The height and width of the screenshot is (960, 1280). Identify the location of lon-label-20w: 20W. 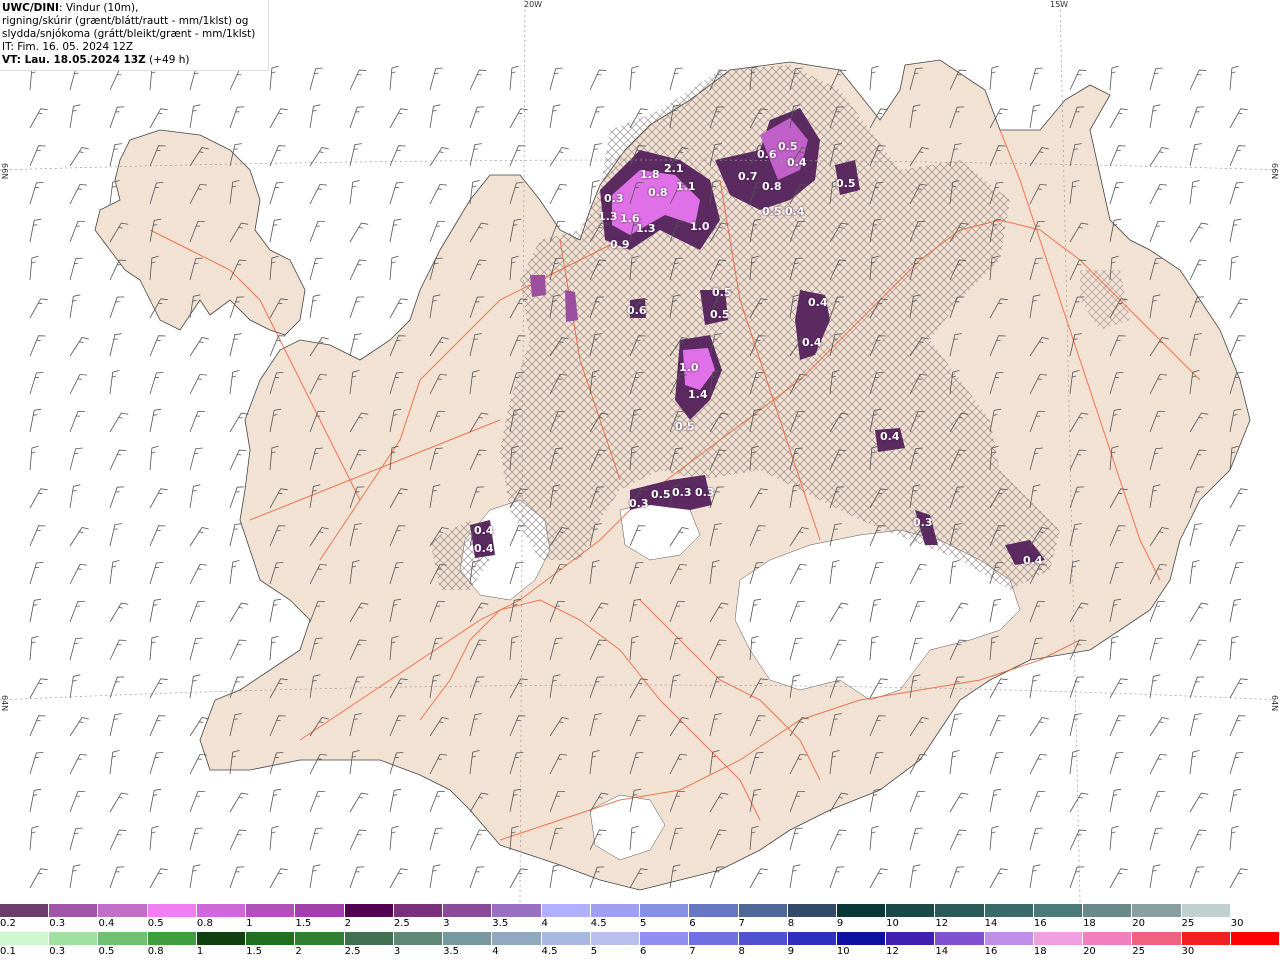
(533, 4).